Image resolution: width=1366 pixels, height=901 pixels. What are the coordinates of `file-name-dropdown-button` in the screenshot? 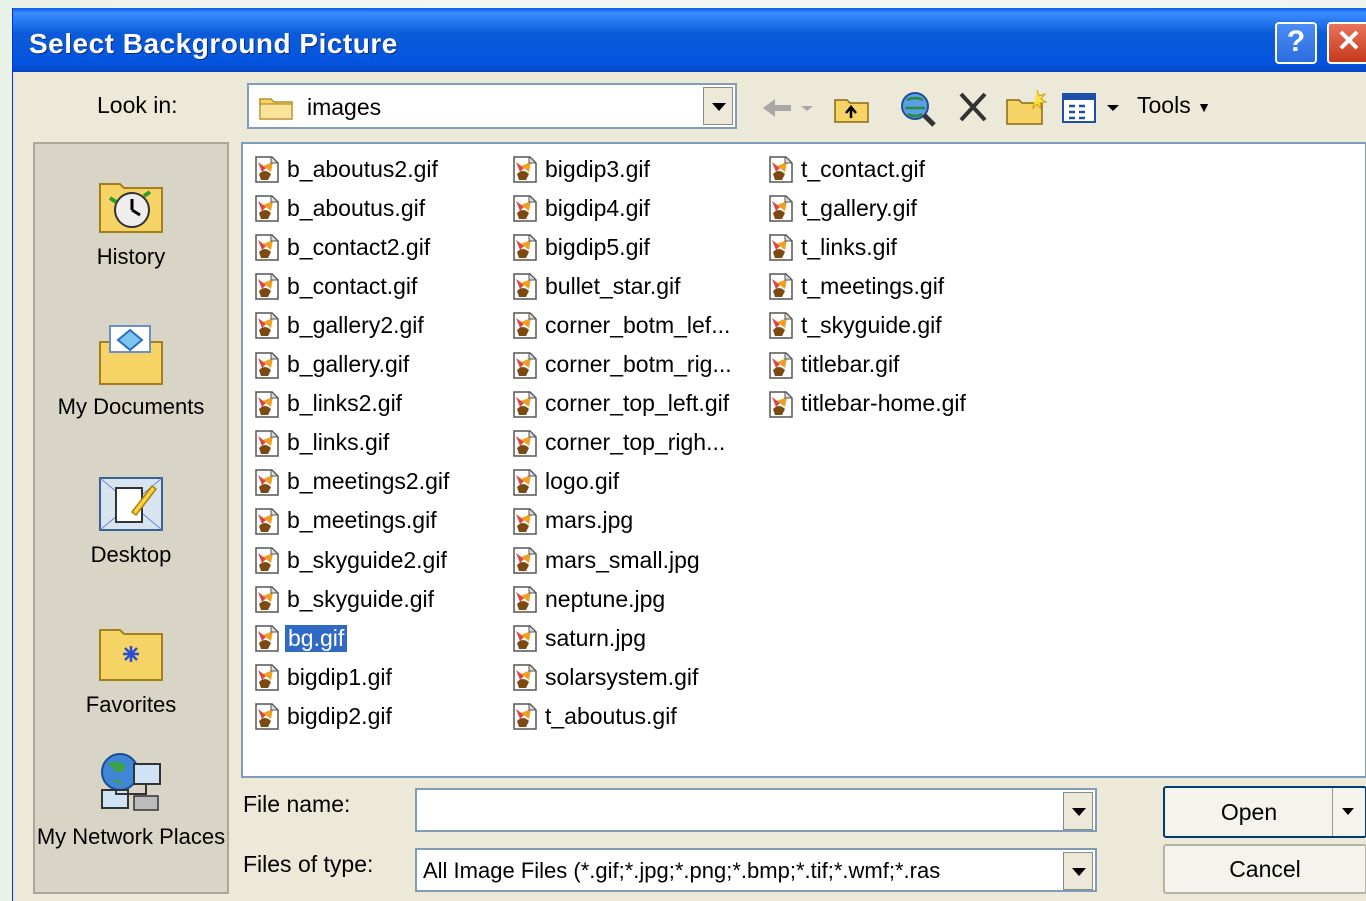 It's located at (1078, 811).